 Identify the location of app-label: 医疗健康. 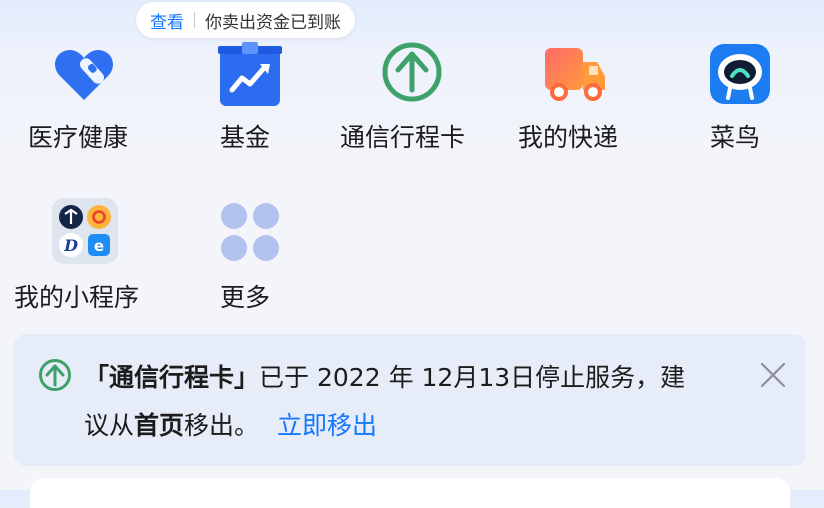
(78, 137).